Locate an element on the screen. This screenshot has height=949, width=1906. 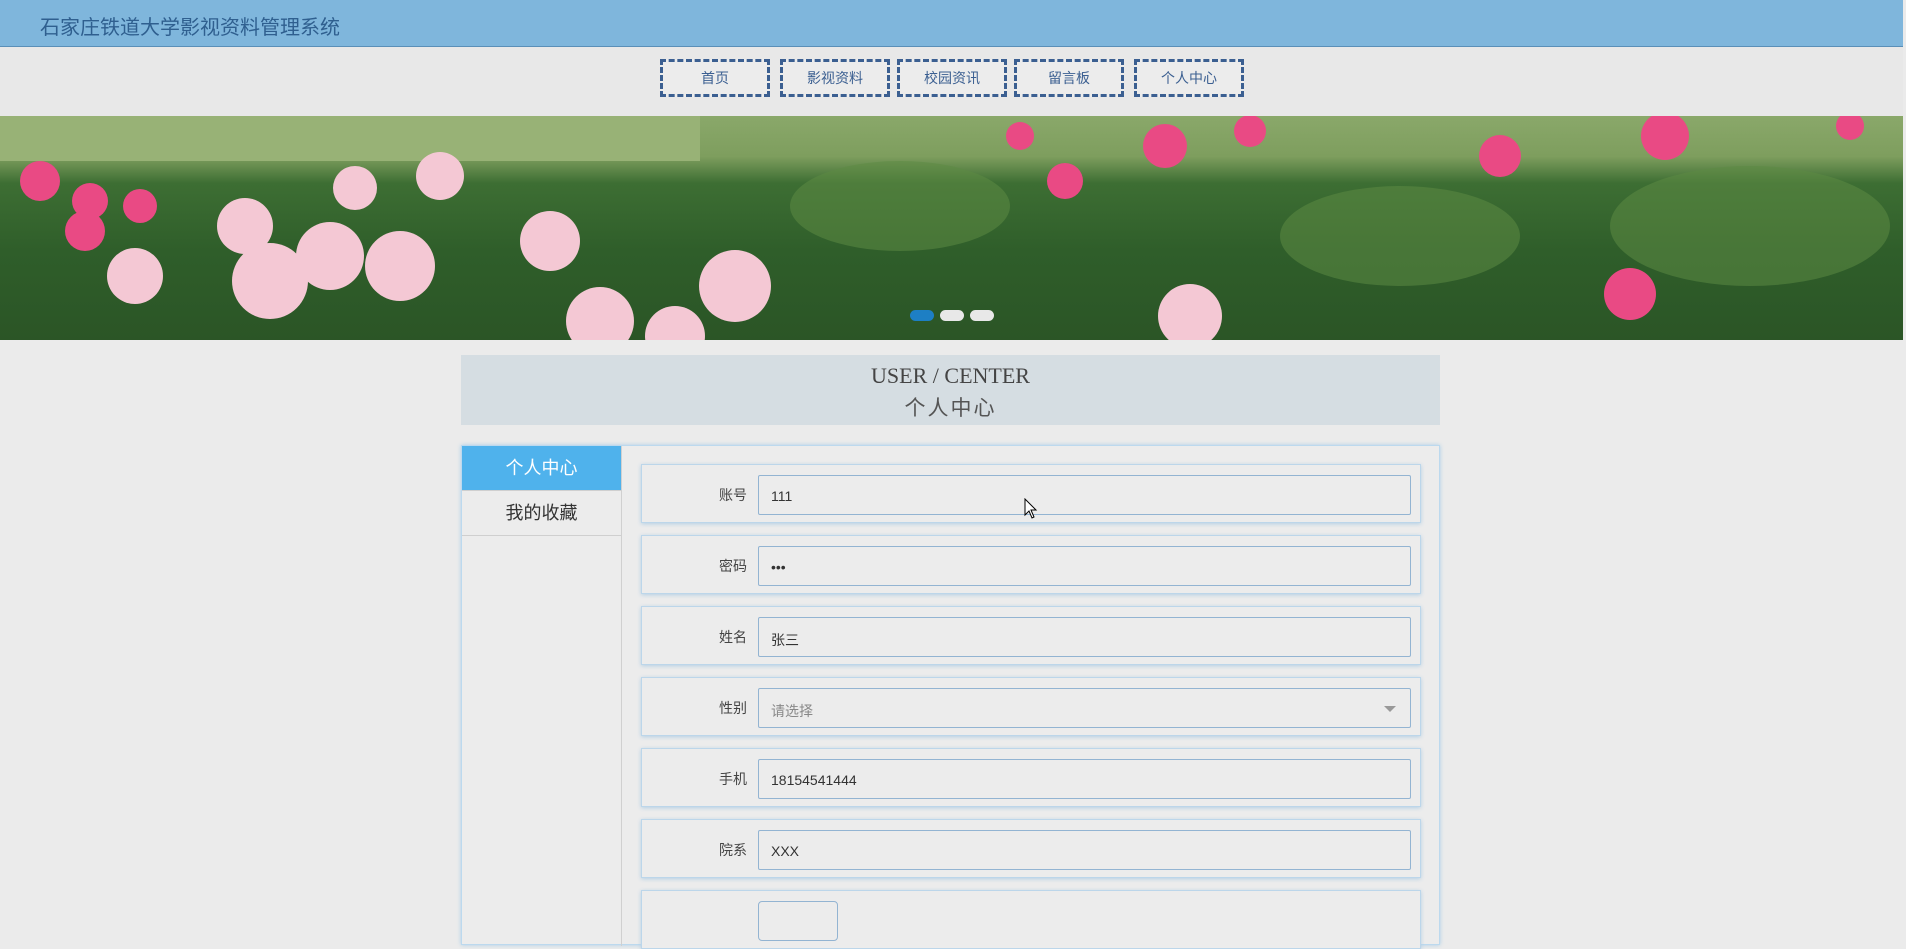
name-input: 张三 is located at coordinates (1084, 637).